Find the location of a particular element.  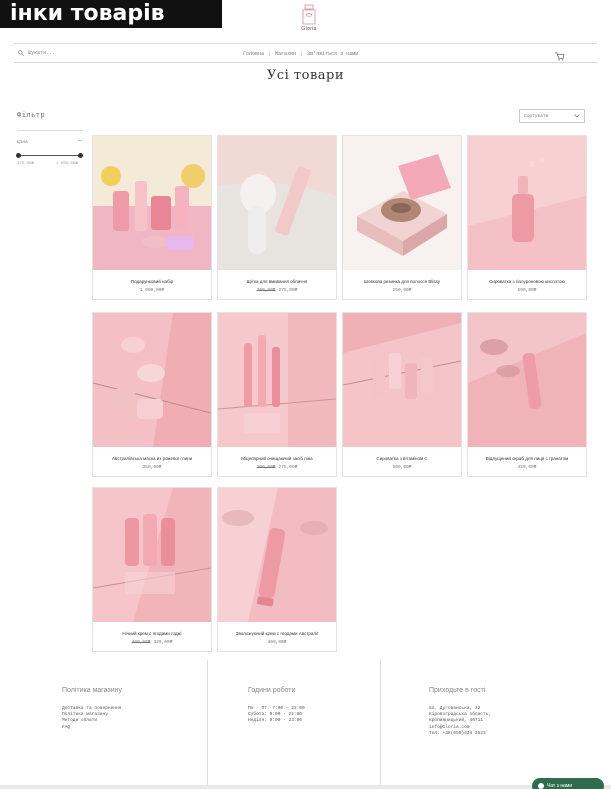

product-price-current: 320,00₴ is located at coordinates (163, 642).